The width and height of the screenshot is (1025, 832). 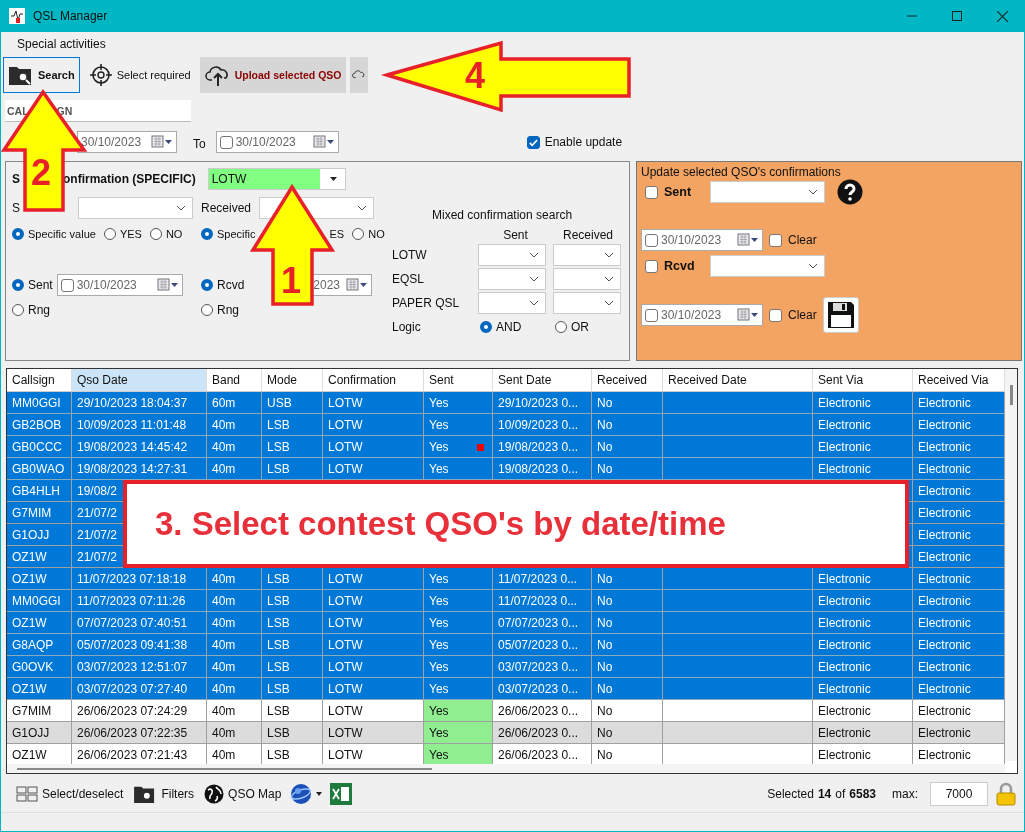 I want to click on table-row: G0OVK 03/07/2023 12:51:07 40m LSB LOTW Yes 03/07/2023 0... No Electronic Electronic, so click(x=506, y=667).